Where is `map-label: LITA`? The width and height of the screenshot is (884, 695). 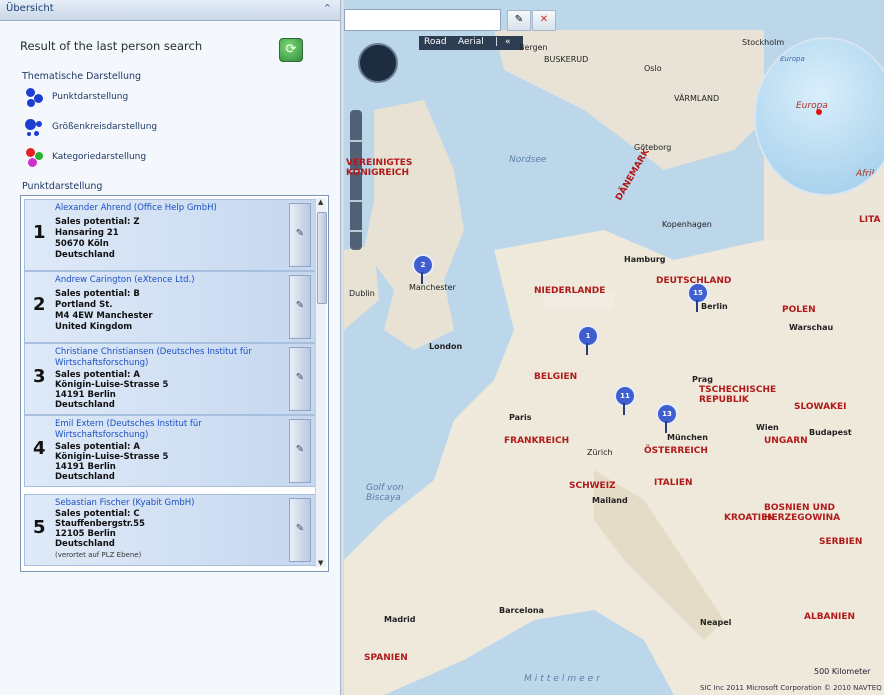 map-label: LITA is located at coordinates (870, 220).